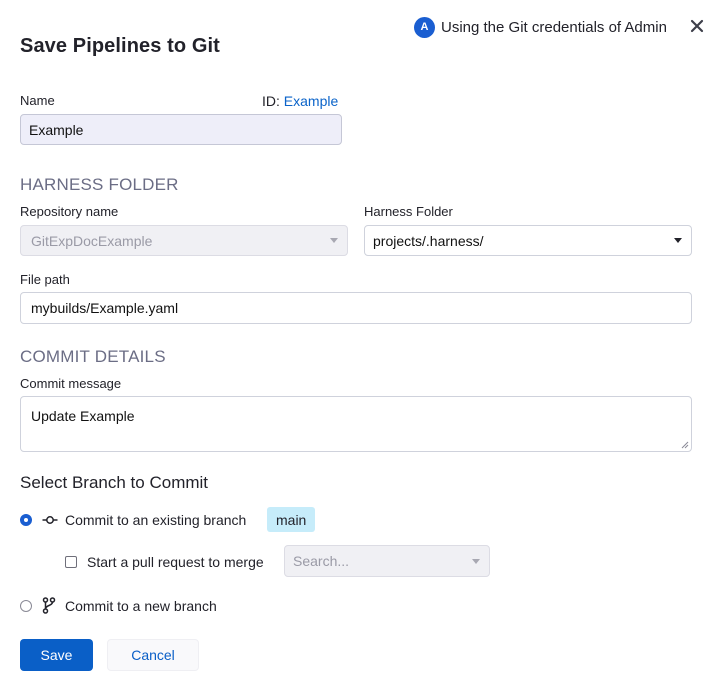 The image size is (714, 692). What do you see at coordinates (99, 184) in the screenshot?
I see `harness-folder-heading: HARNESS FOLDER` at bounding box center [99, 184].